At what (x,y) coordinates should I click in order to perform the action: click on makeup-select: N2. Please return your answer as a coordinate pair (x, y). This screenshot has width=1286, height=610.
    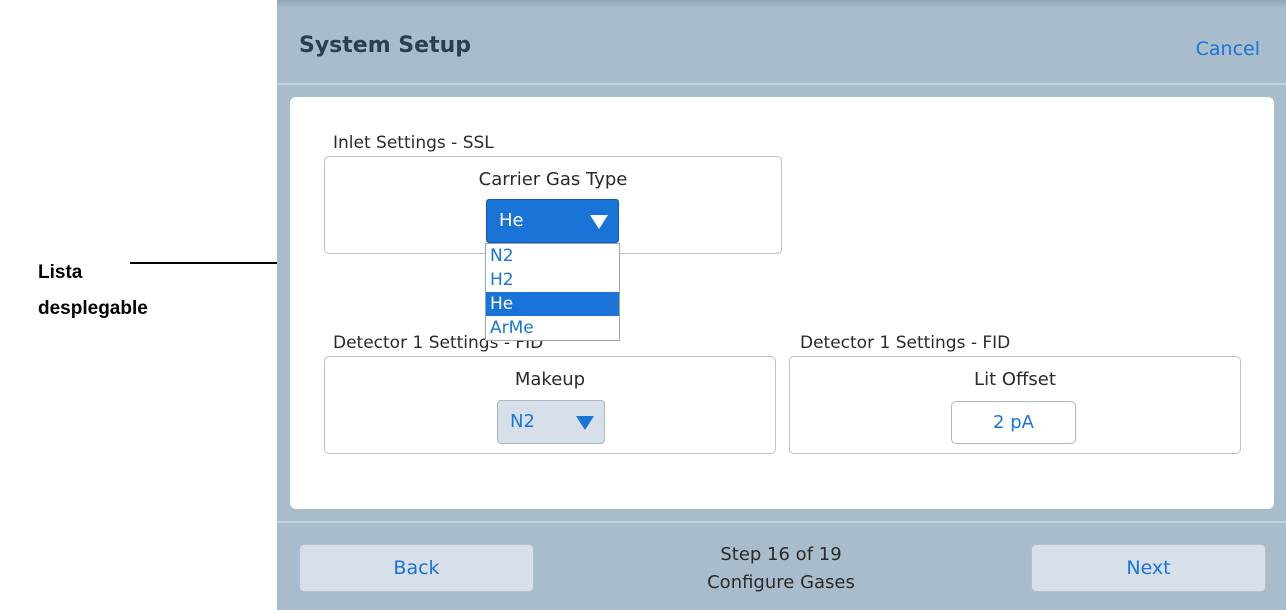
    Looking at the image, I should click on (551, 422).